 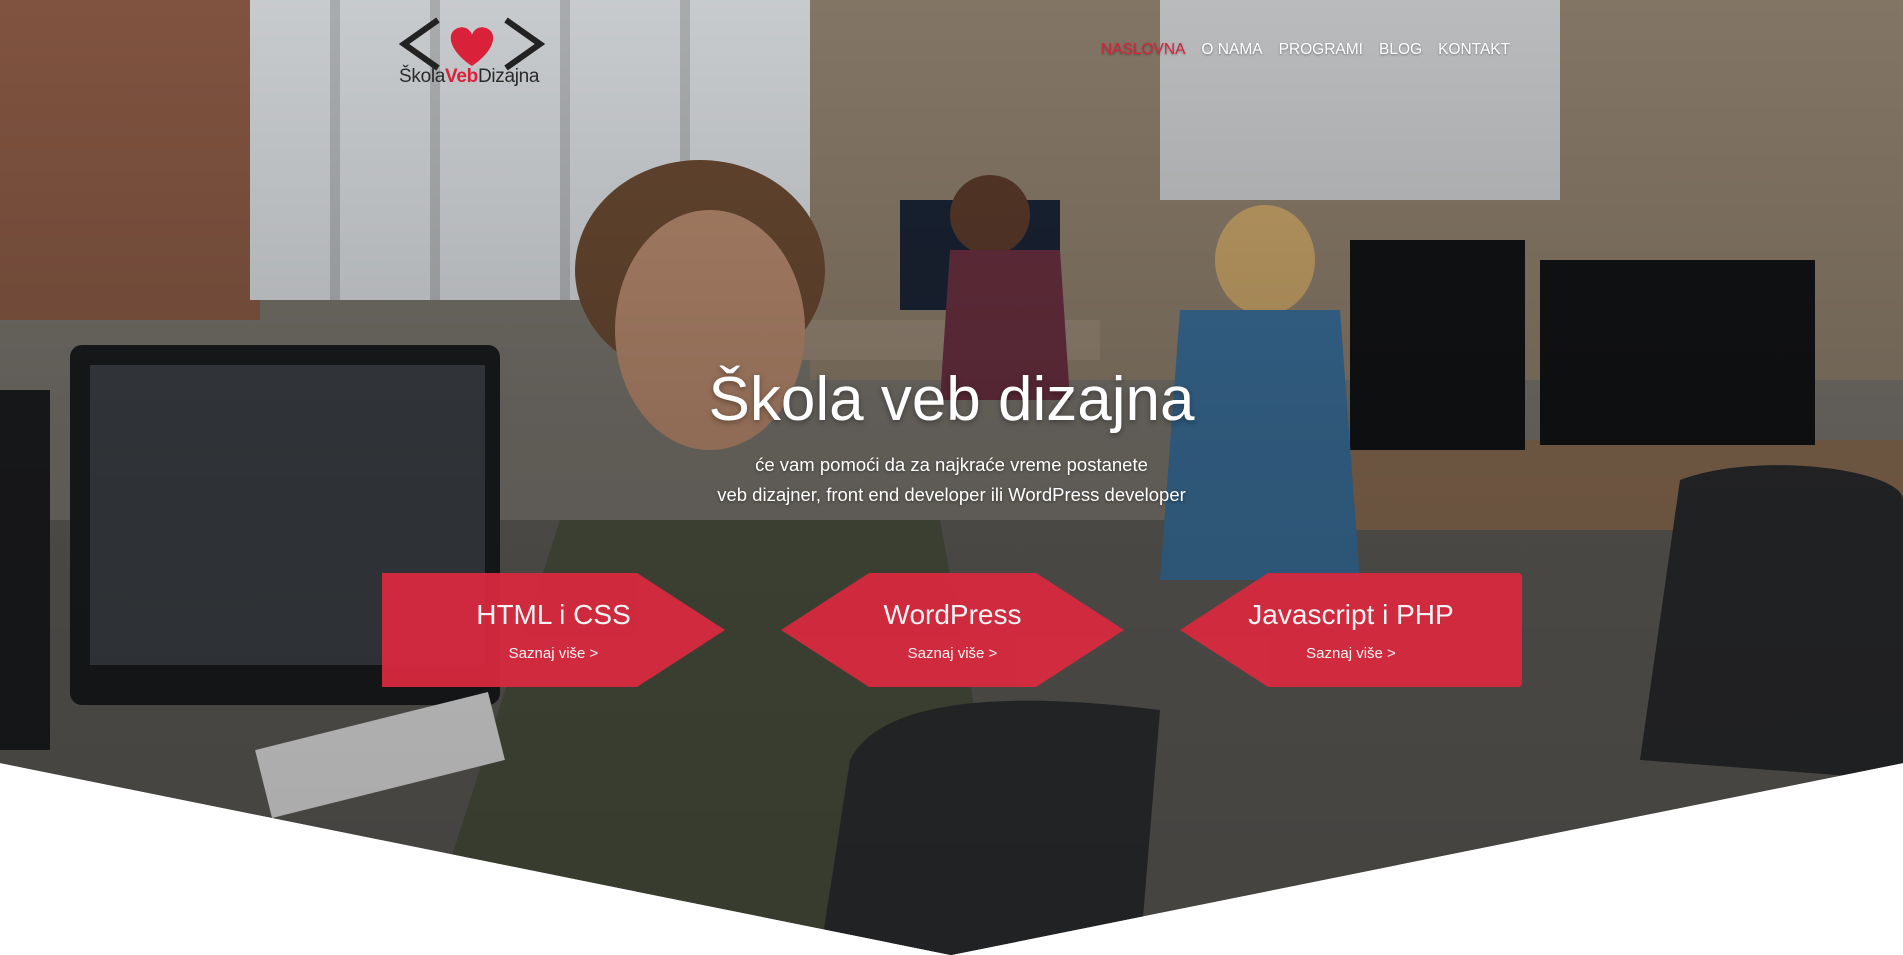 I want to click on nav-item-o-nama: O NAMA, so click(x=1231, y=50).